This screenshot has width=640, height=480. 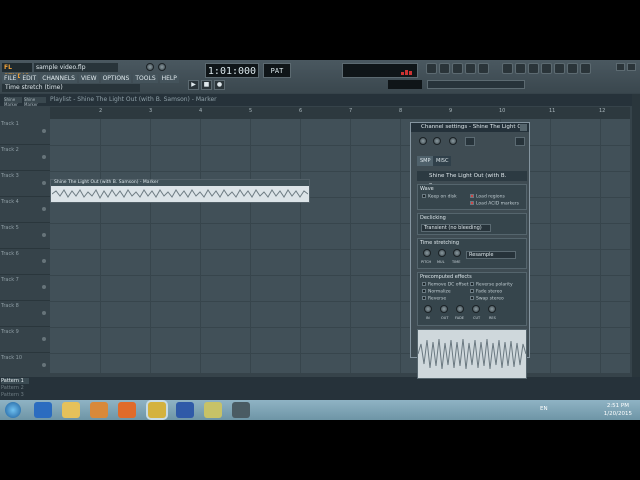 What do you see at coordinates (162, 67) in the screenshot?
I see `master-pitch-knob` at bounding box center [162, 67].